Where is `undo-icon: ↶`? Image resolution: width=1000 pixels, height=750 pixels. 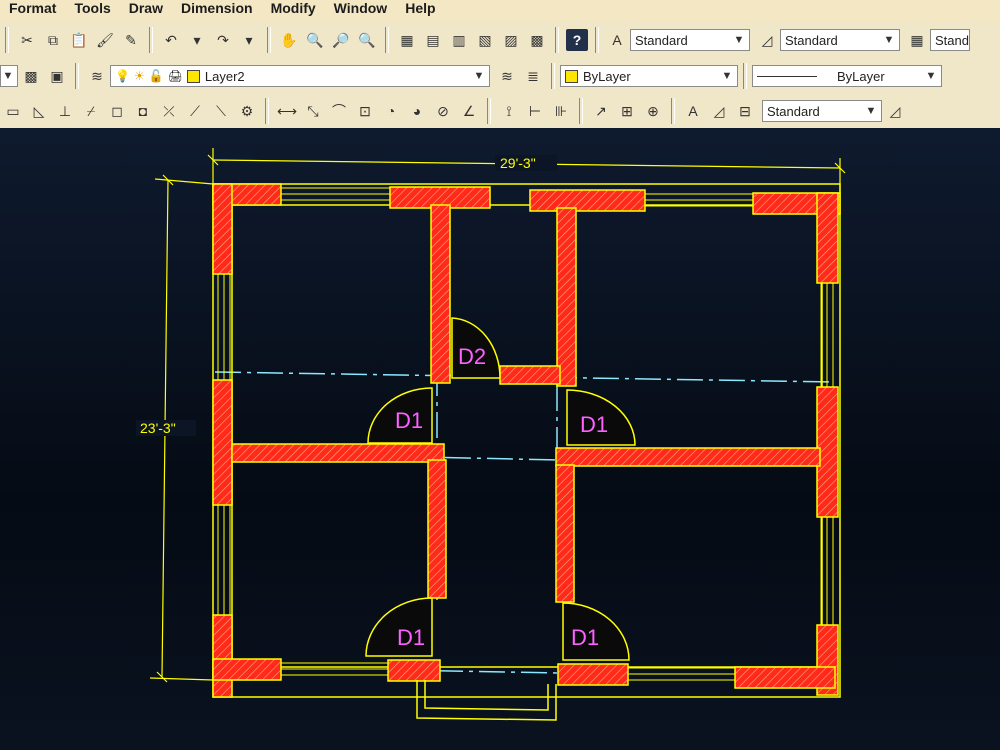 undo-icon: ↶ is located at coordinates (171, 40).